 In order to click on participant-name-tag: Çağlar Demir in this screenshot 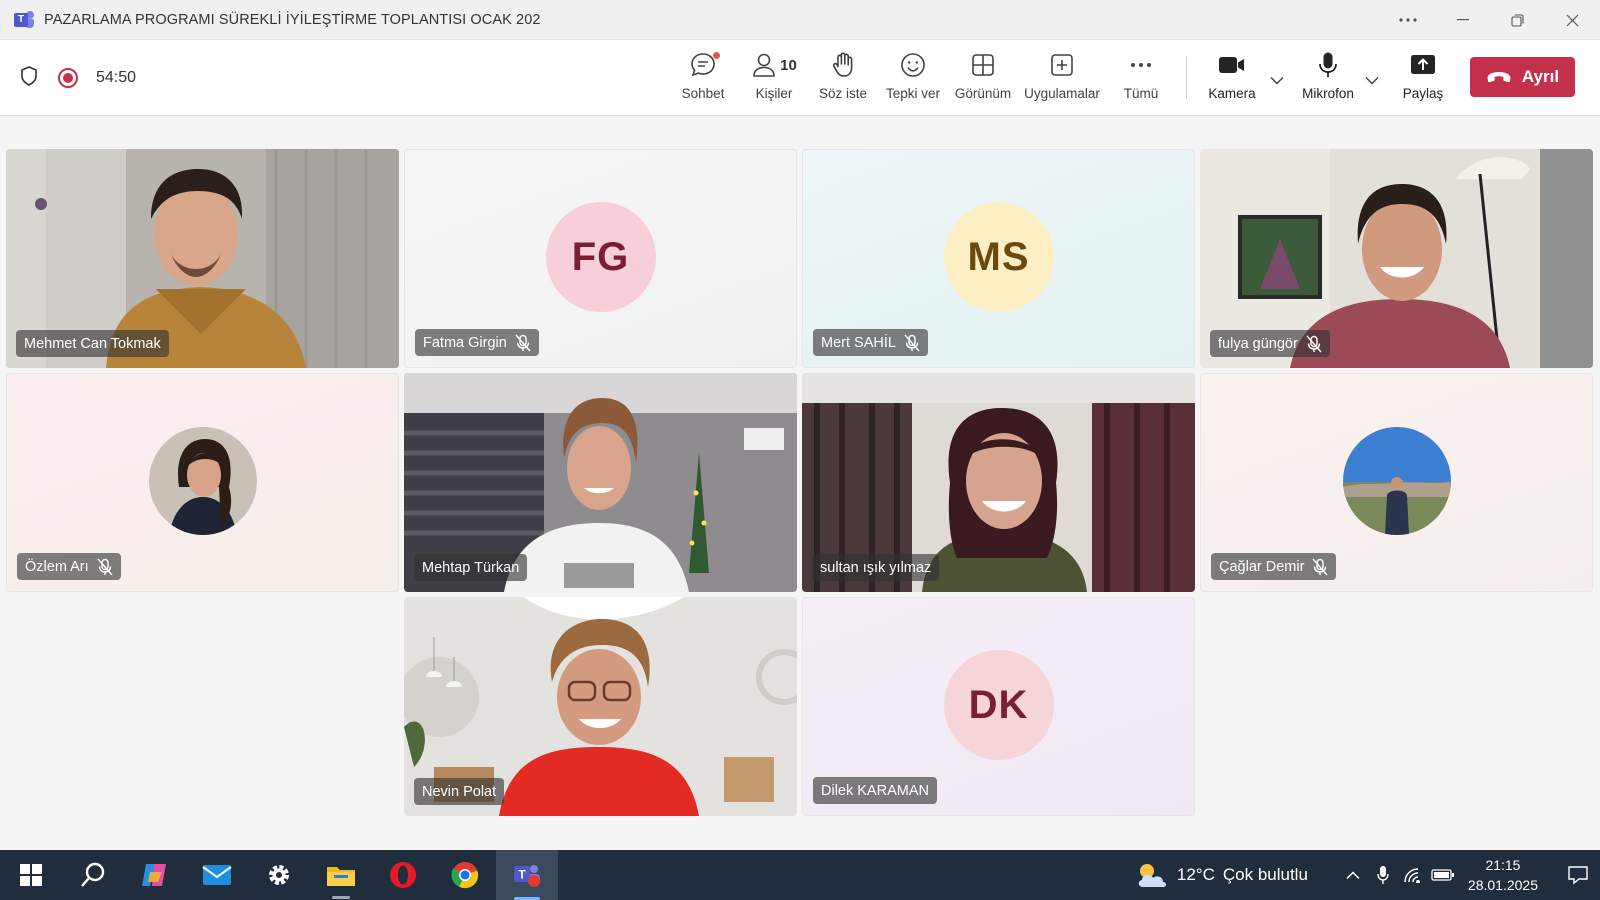, I will do `click(1274, 566)`.